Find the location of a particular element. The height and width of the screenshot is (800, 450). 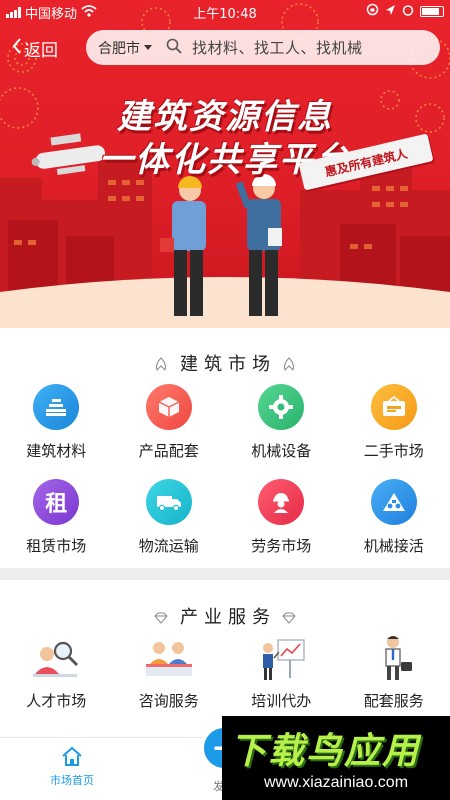

market-item-label: 机械接活 is located at coordinates (393, 546).